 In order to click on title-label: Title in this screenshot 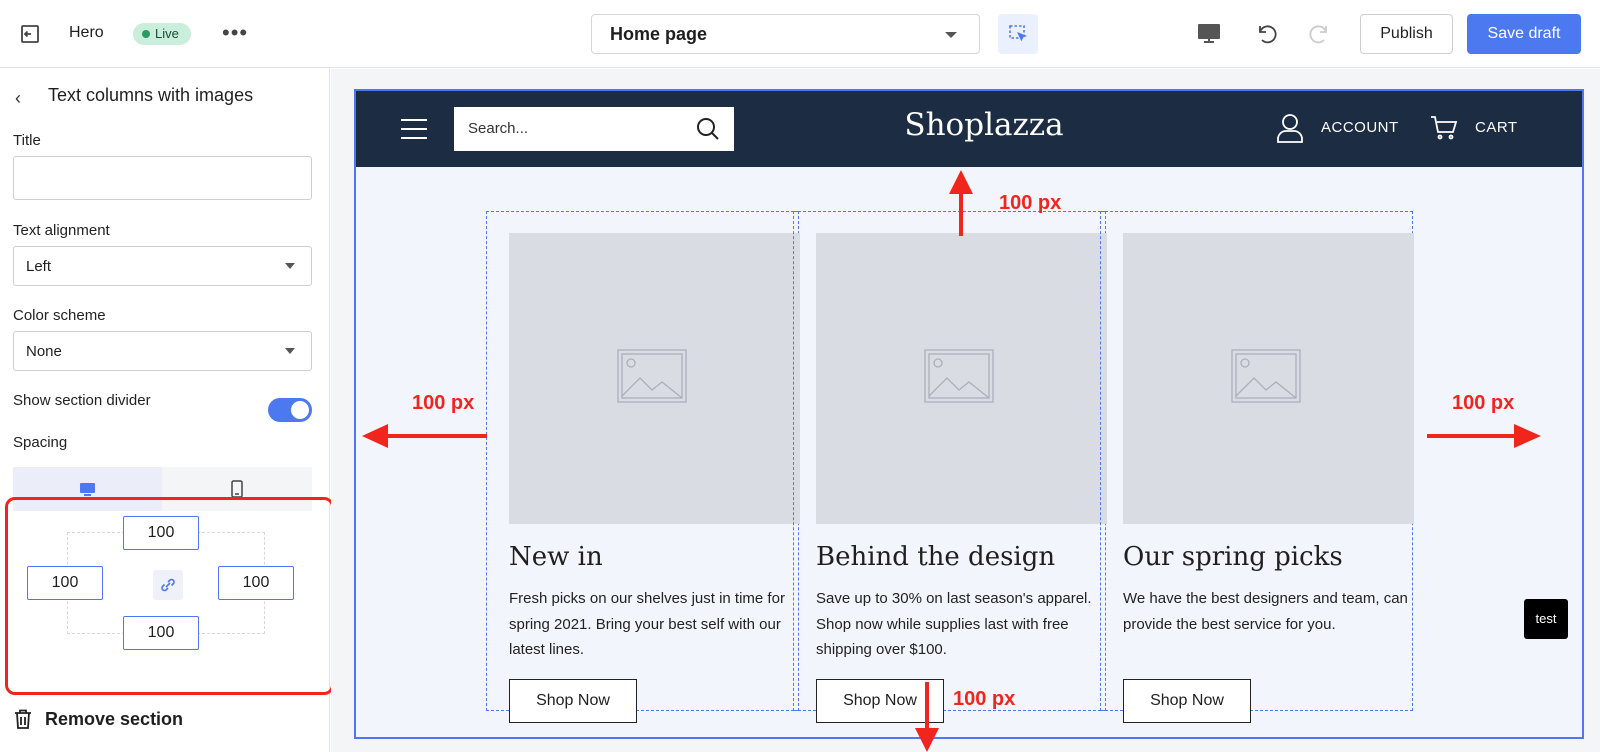, I will do `click(27, 140)`.